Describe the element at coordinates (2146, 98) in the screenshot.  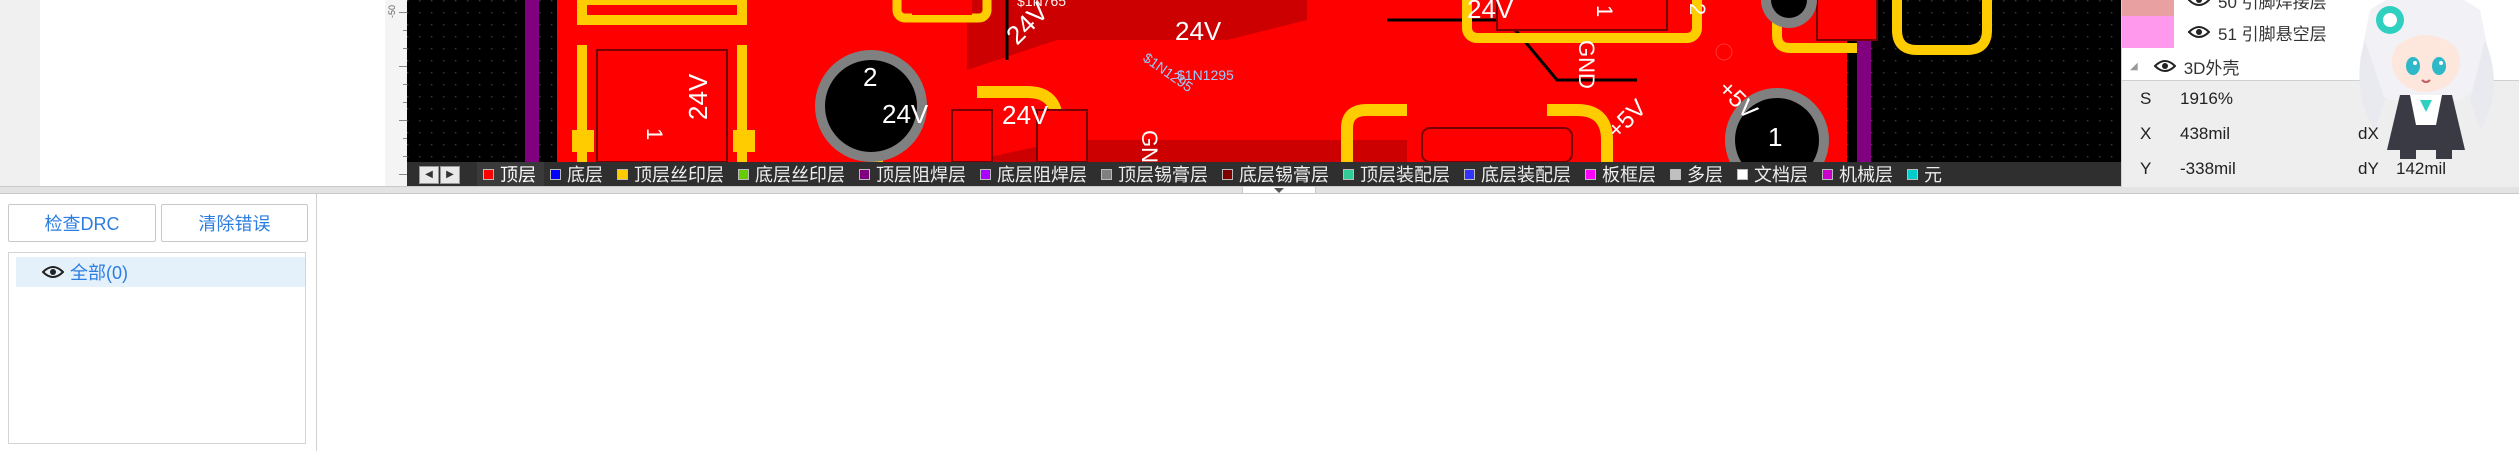
I see `prop-key: S` at that location.